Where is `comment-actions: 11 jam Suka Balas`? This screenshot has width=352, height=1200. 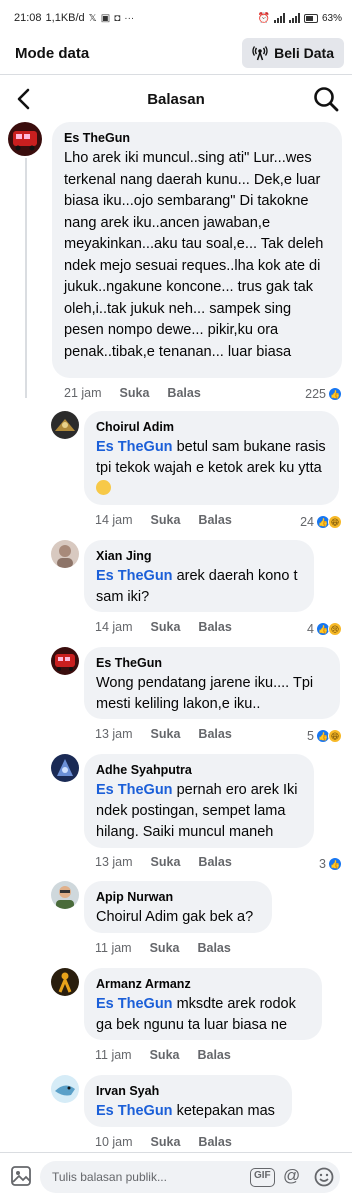
comment-actions: 11 jam Suka Balas is located at coordinates (163, 948).